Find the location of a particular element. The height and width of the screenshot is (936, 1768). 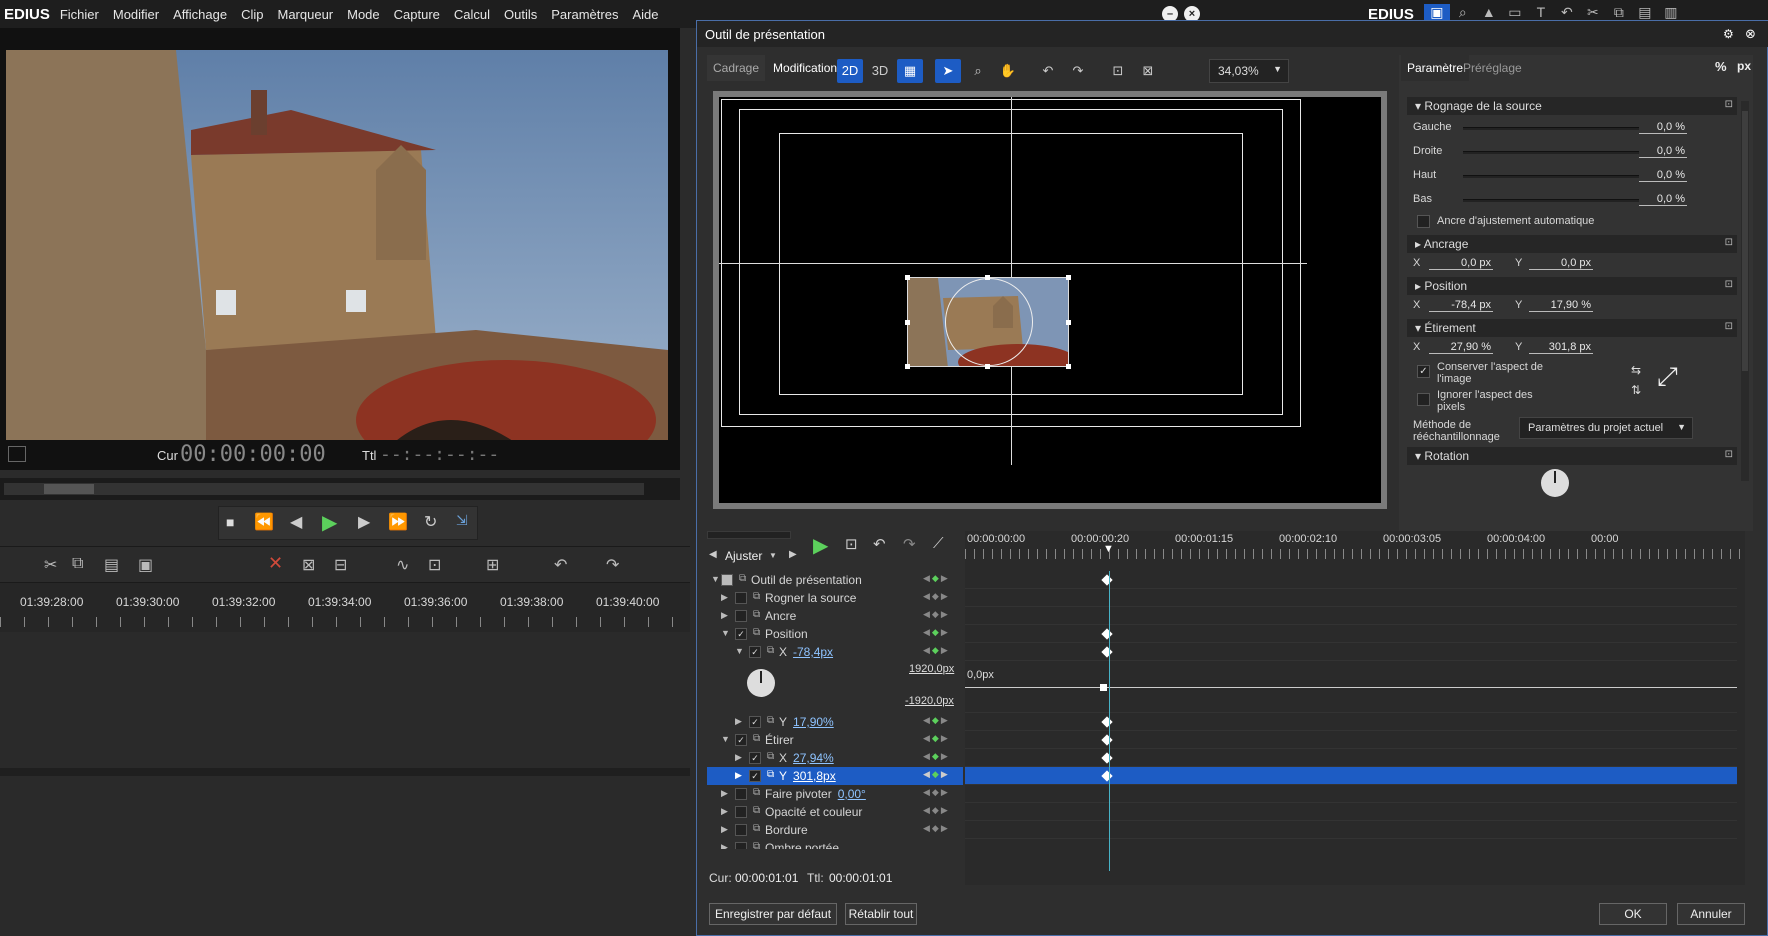

crop-bottom-value: 0,0 % is located at coordinates (1663, 199).